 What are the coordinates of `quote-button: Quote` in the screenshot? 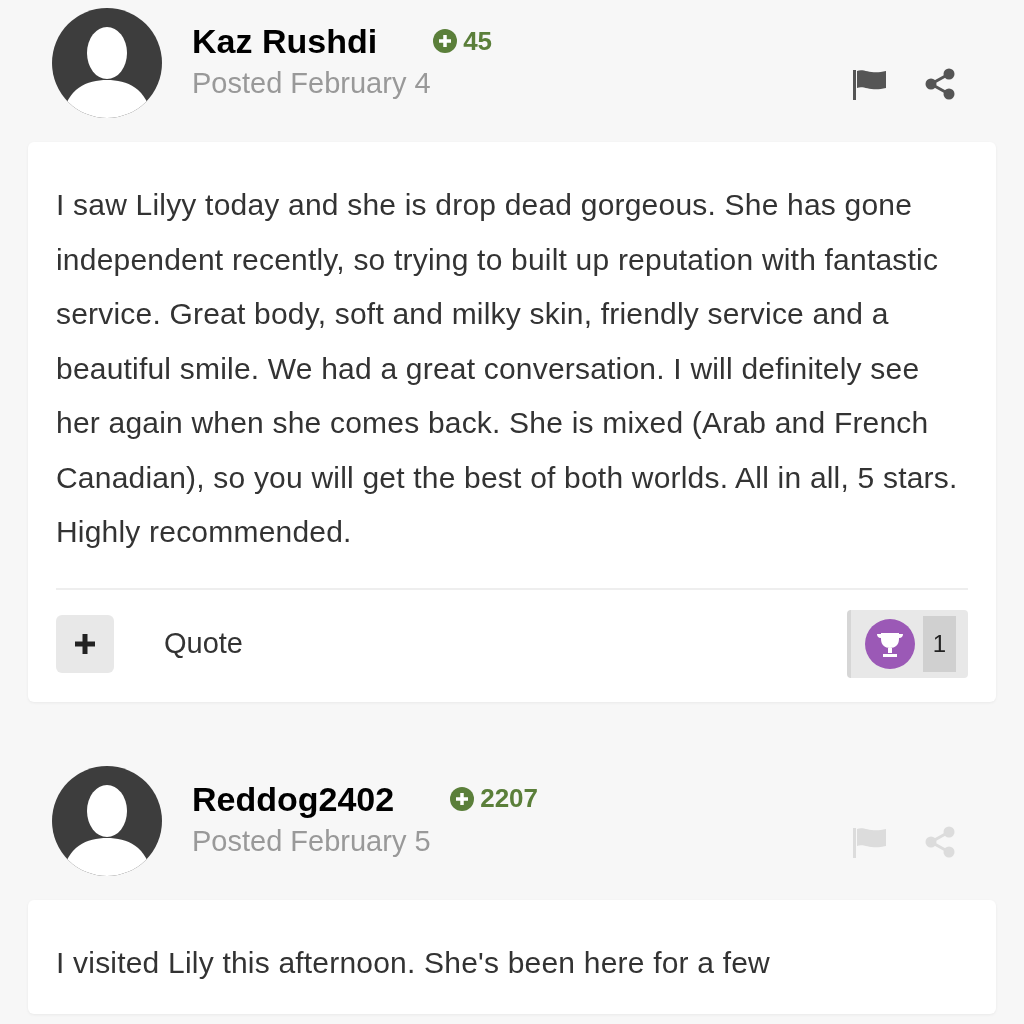 It's located at (203, 643).